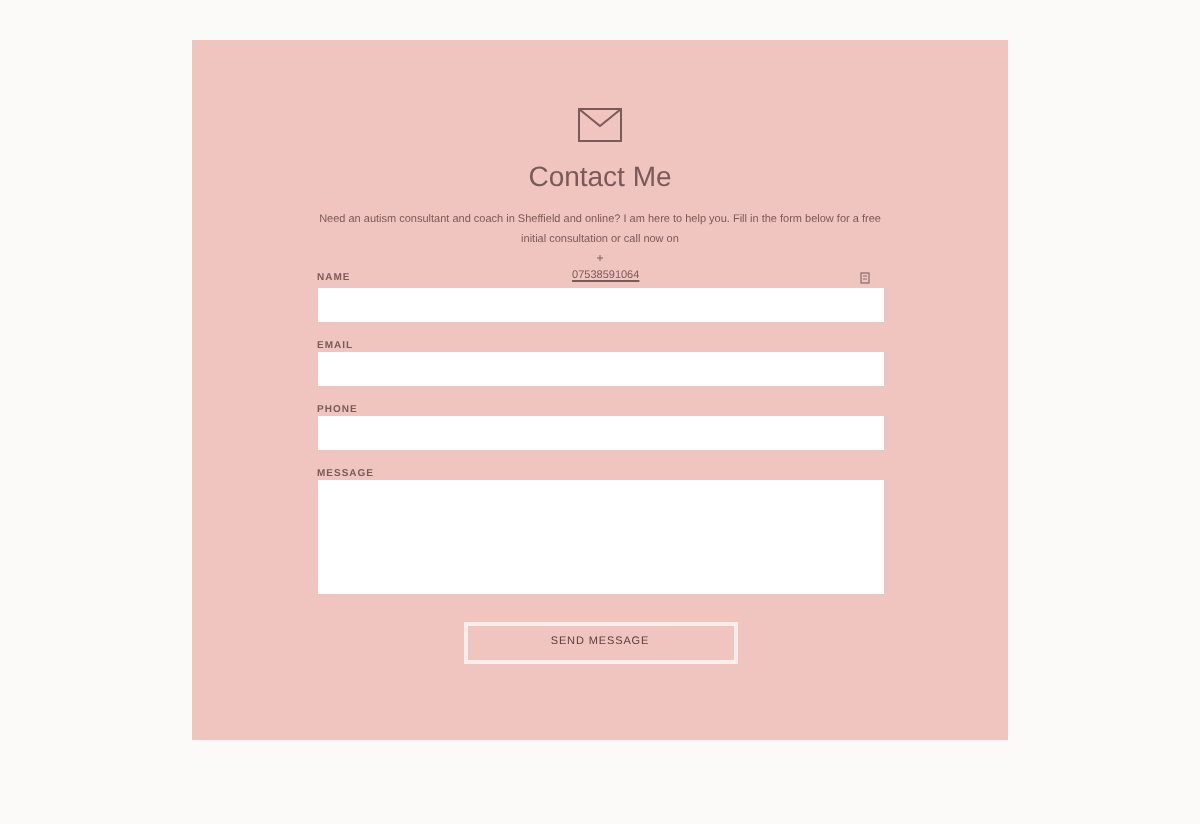 The width and height of the screenshot is (1200, 824). Describe the element at coordinates (865, 277) in the screenshot. I see `clipboard-icon` at that location.